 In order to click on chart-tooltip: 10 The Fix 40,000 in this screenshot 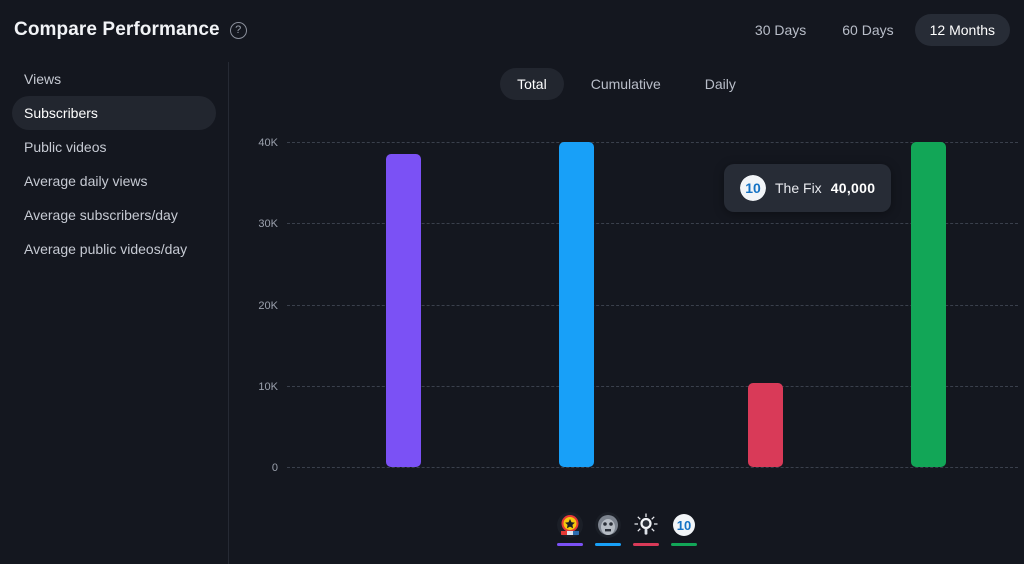, I will do `click(808, 188)`.